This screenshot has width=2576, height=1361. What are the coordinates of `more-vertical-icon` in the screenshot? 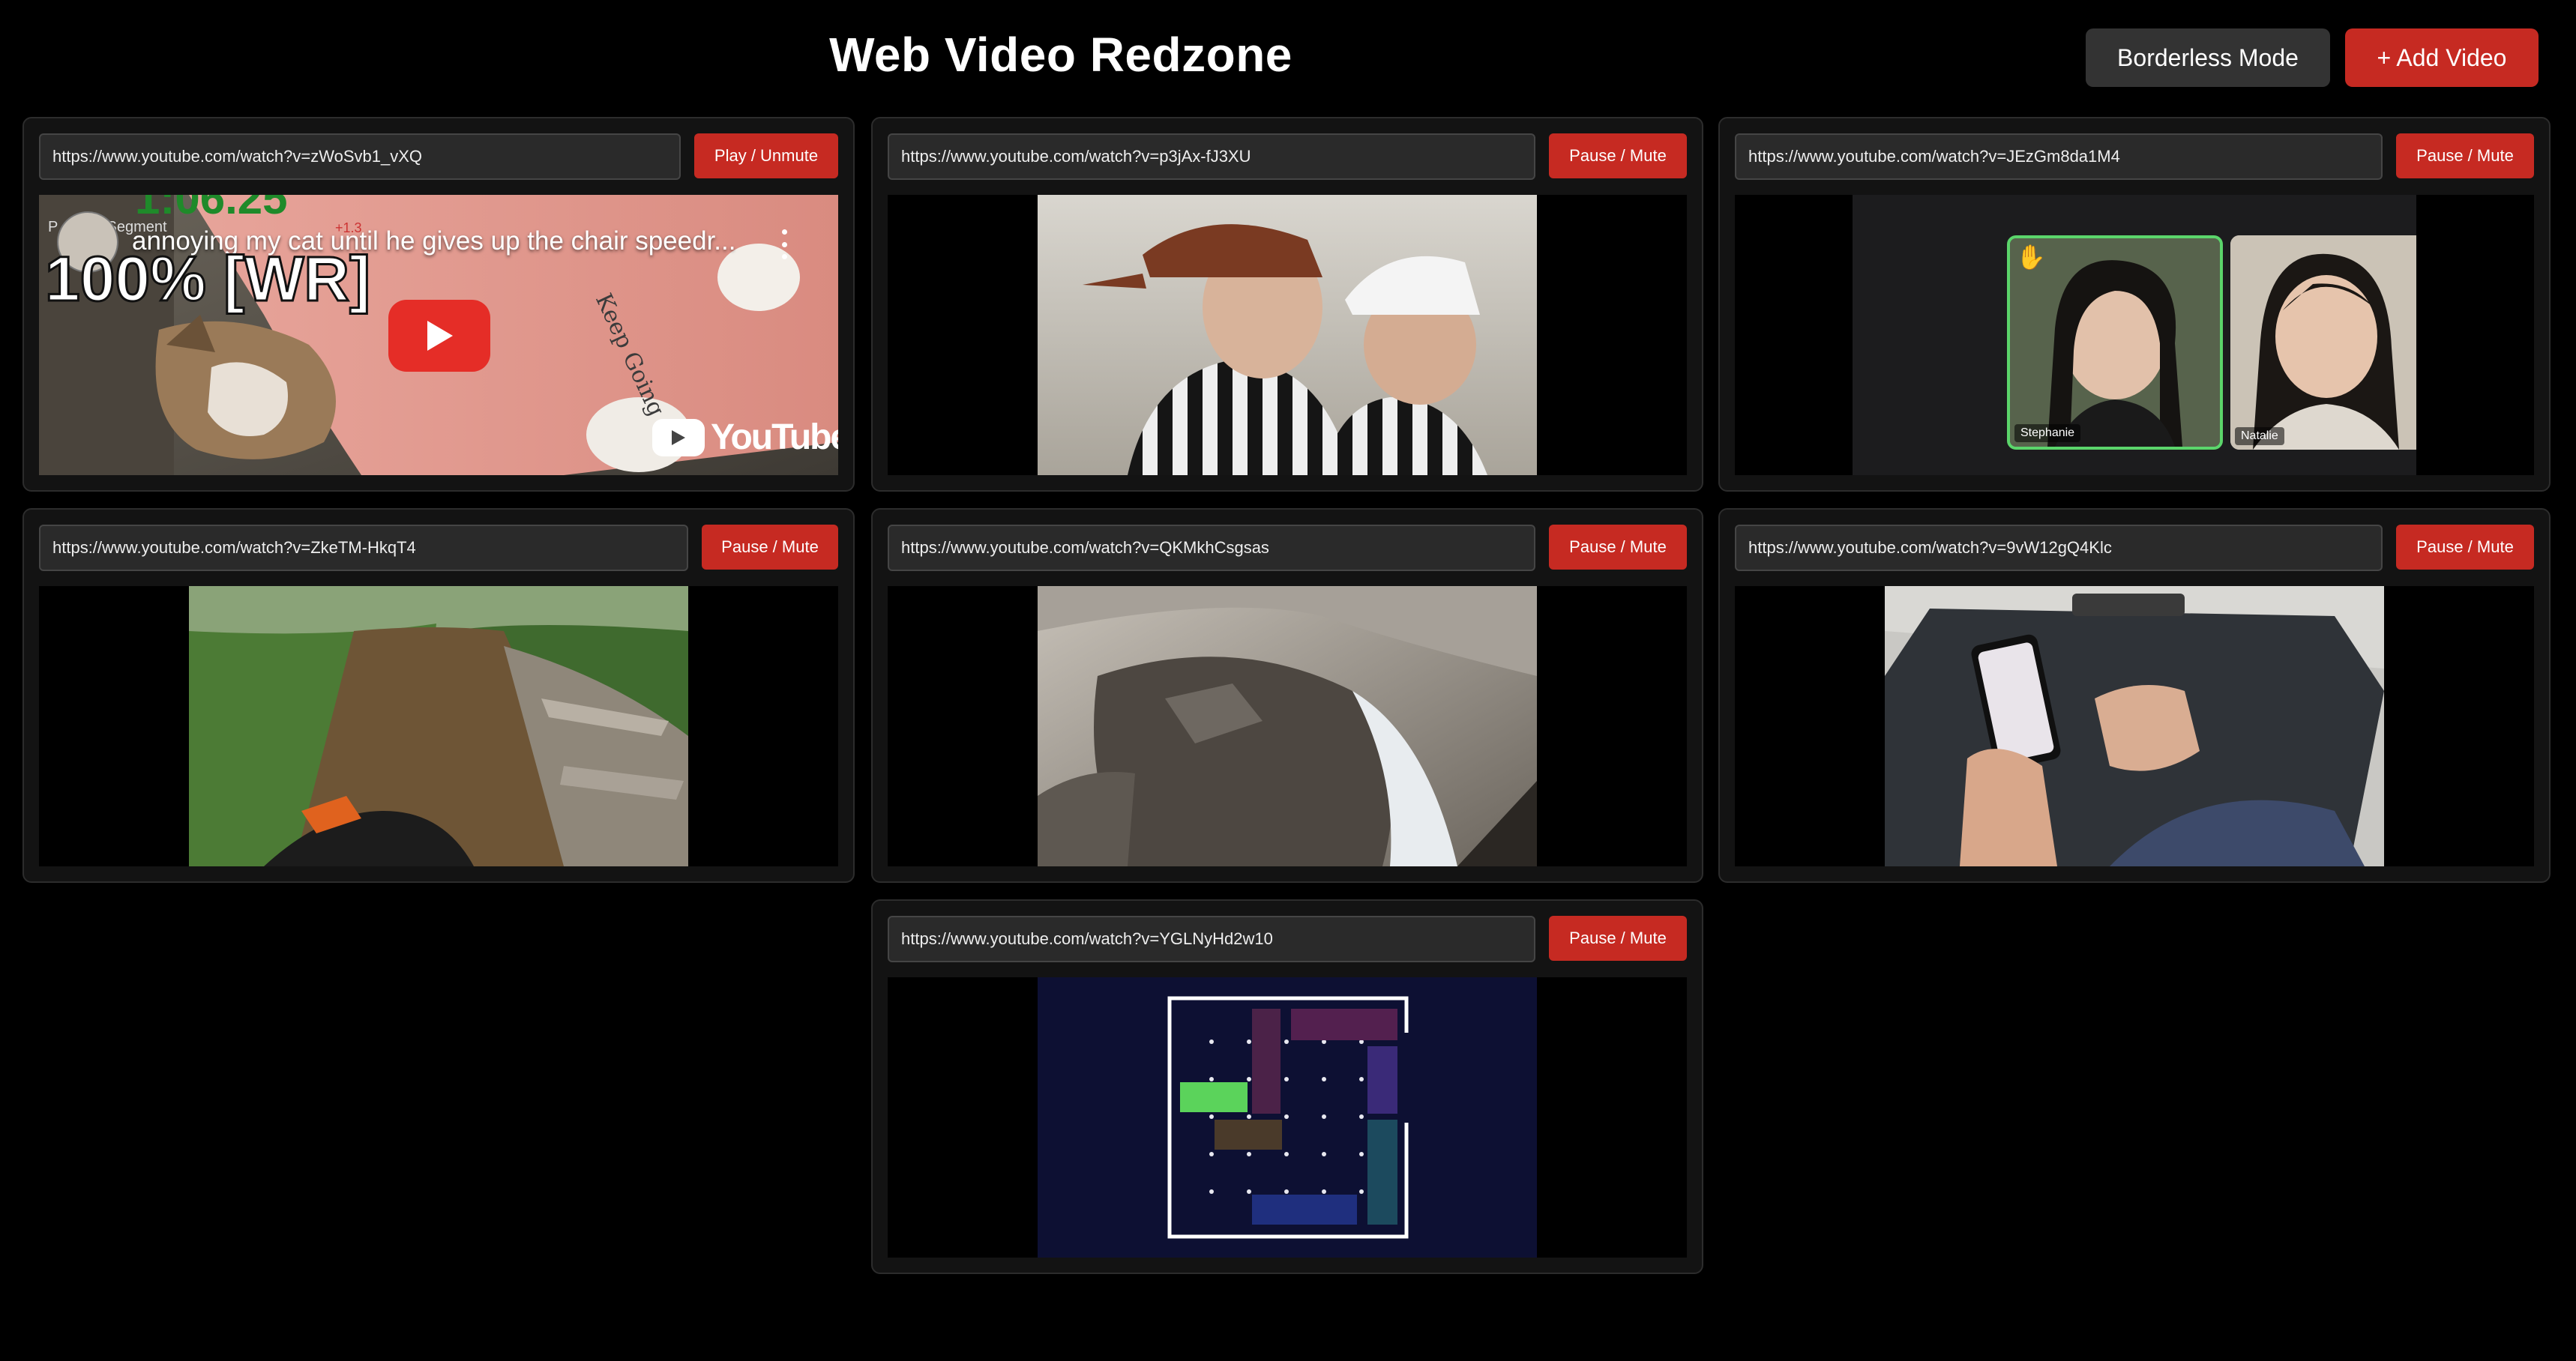 It's located at (784, 244).